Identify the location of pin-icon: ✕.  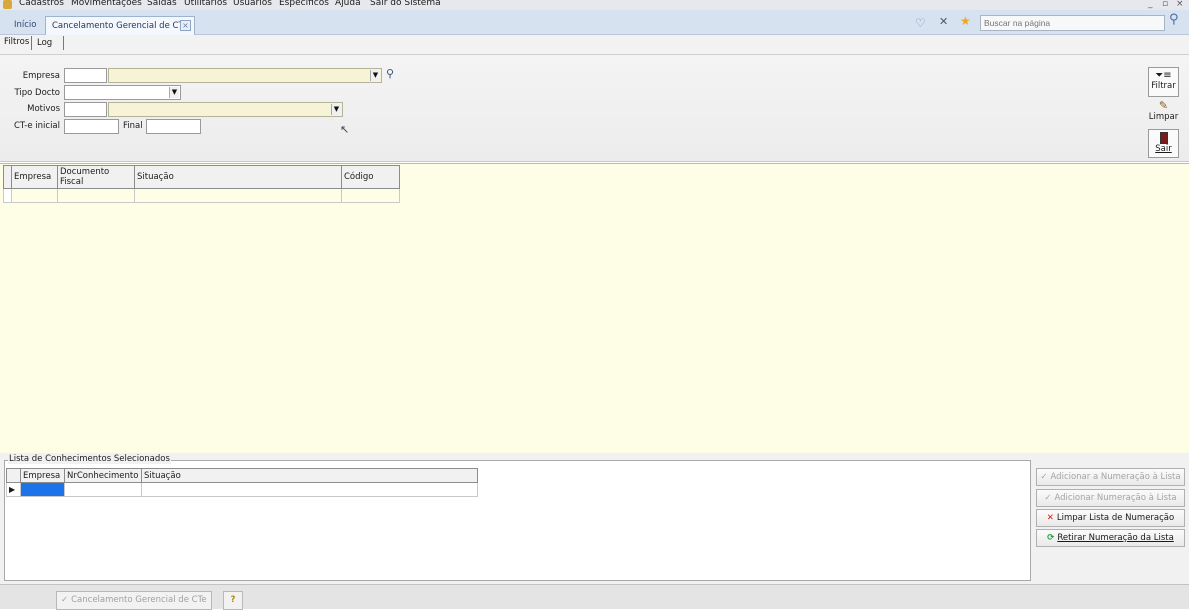
(943, 22).